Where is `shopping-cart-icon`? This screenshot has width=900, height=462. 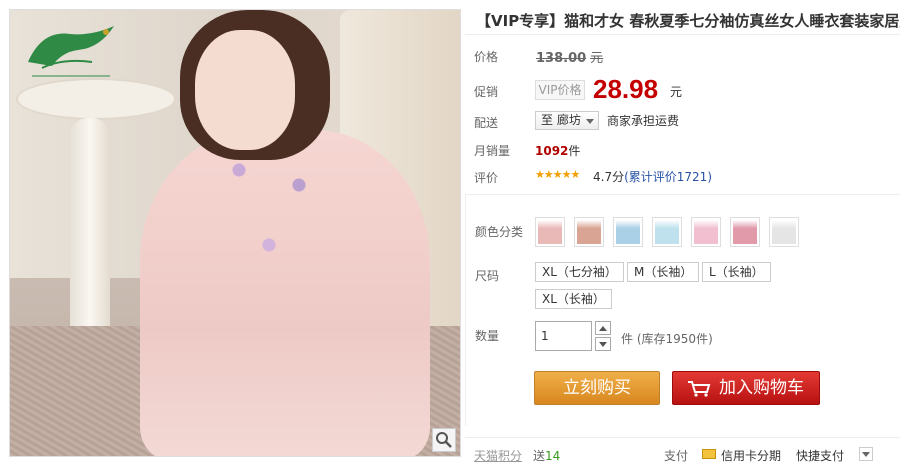
shopping-cart-icon is located at coordinates (699, 389).